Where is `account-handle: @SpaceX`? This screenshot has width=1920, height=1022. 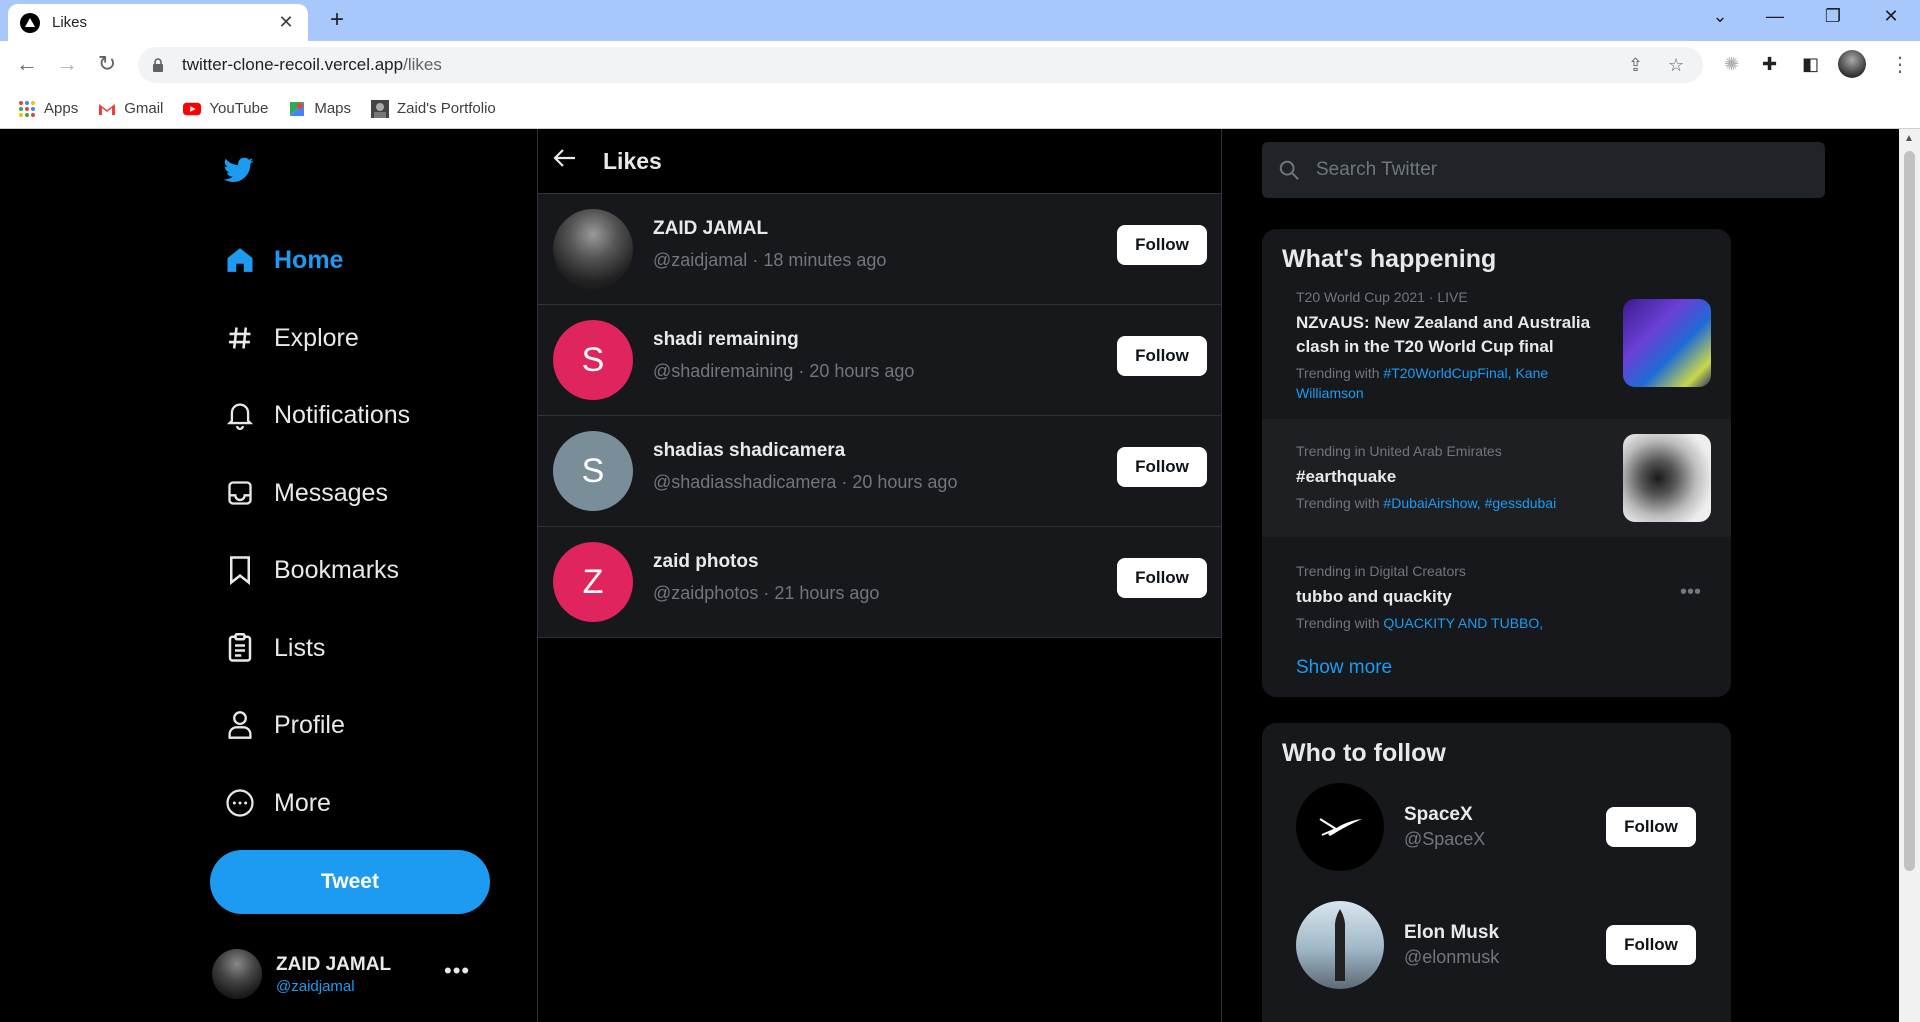 account-handle: @SpaceX is located at coordinates (1445, 839).